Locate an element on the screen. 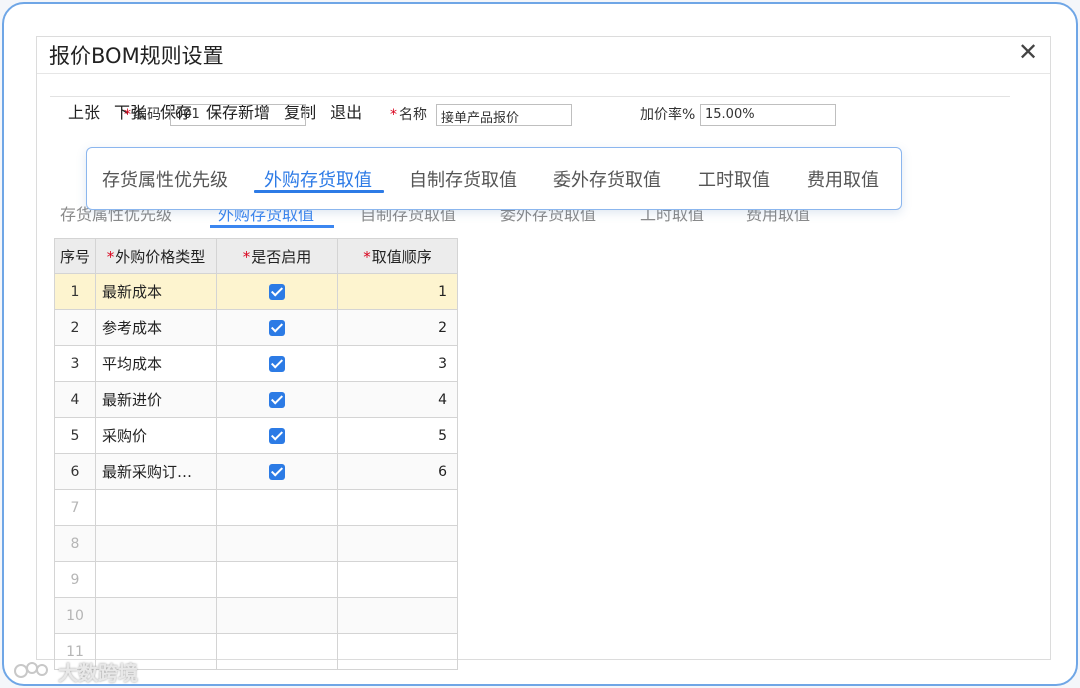  table-row: 5 采购价 5 is located at coordinates (256, 435).